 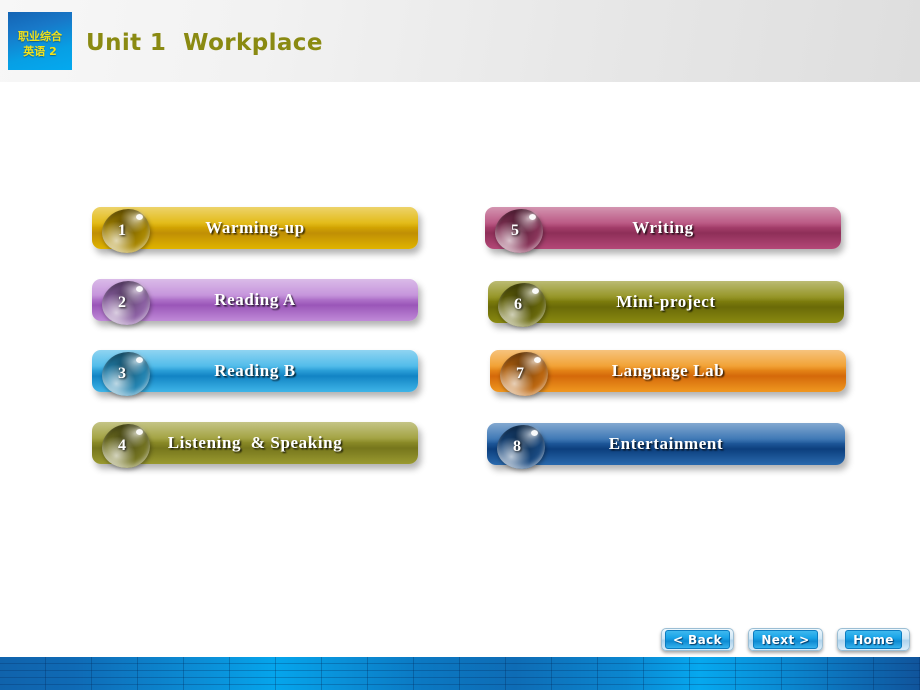 I want to click on menu-number-droplet: 2, so click(x=126, y=303).